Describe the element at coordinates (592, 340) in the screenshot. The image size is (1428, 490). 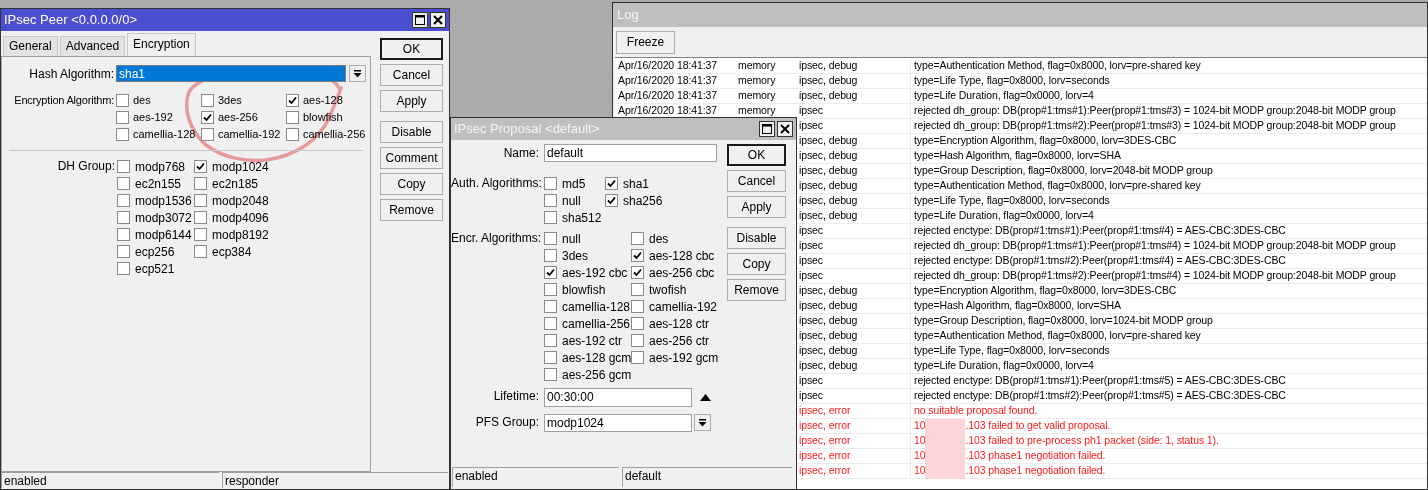
I see `checkbox-label: aes-192 ctr` at that location.